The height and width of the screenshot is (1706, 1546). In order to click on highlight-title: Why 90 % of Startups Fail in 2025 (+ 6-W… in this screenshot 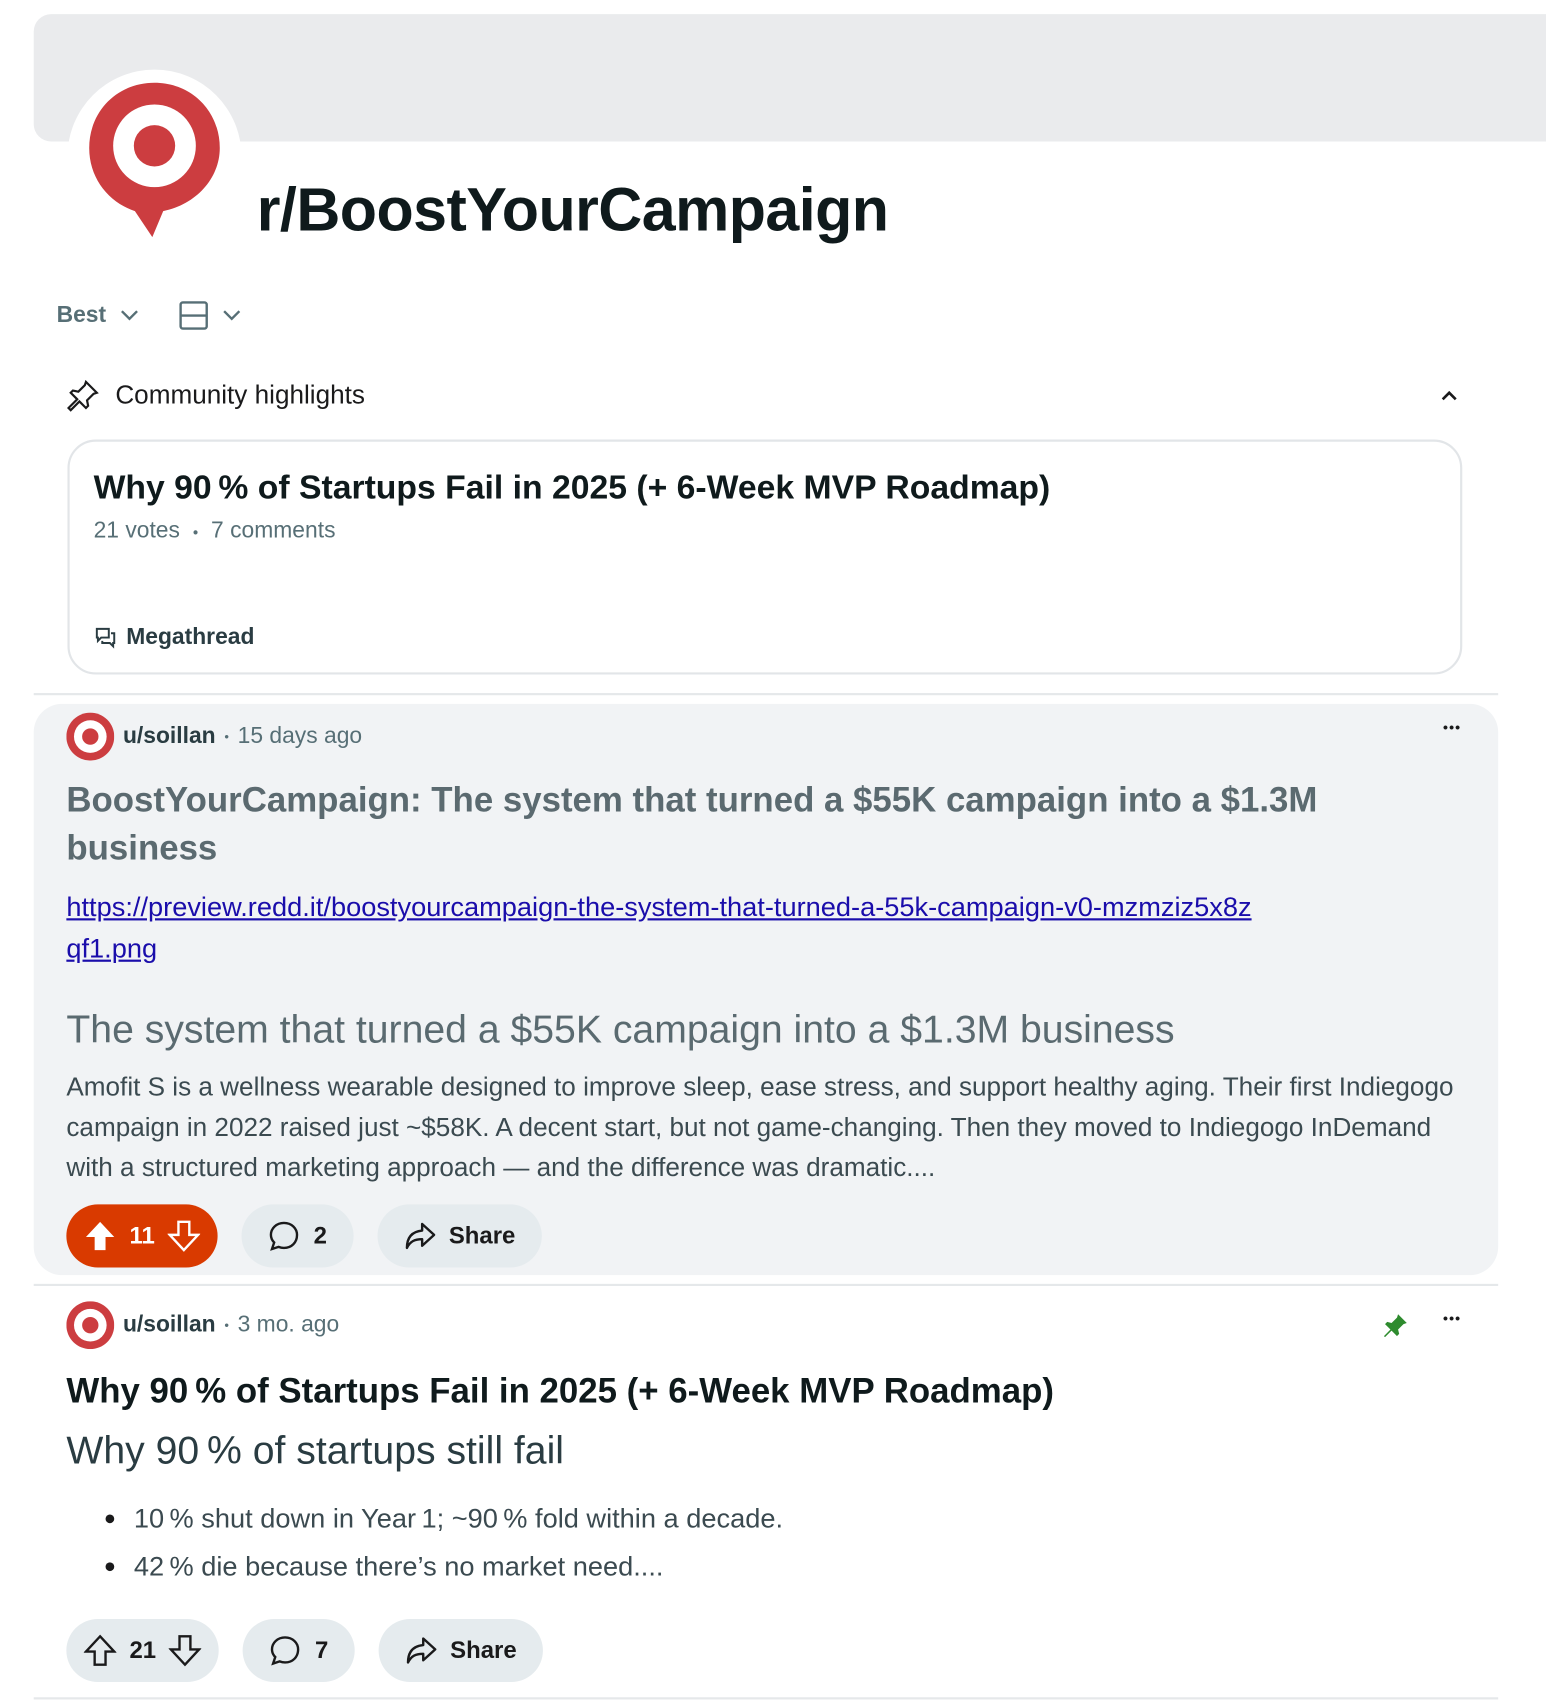, I will do `click(572, 487)`.